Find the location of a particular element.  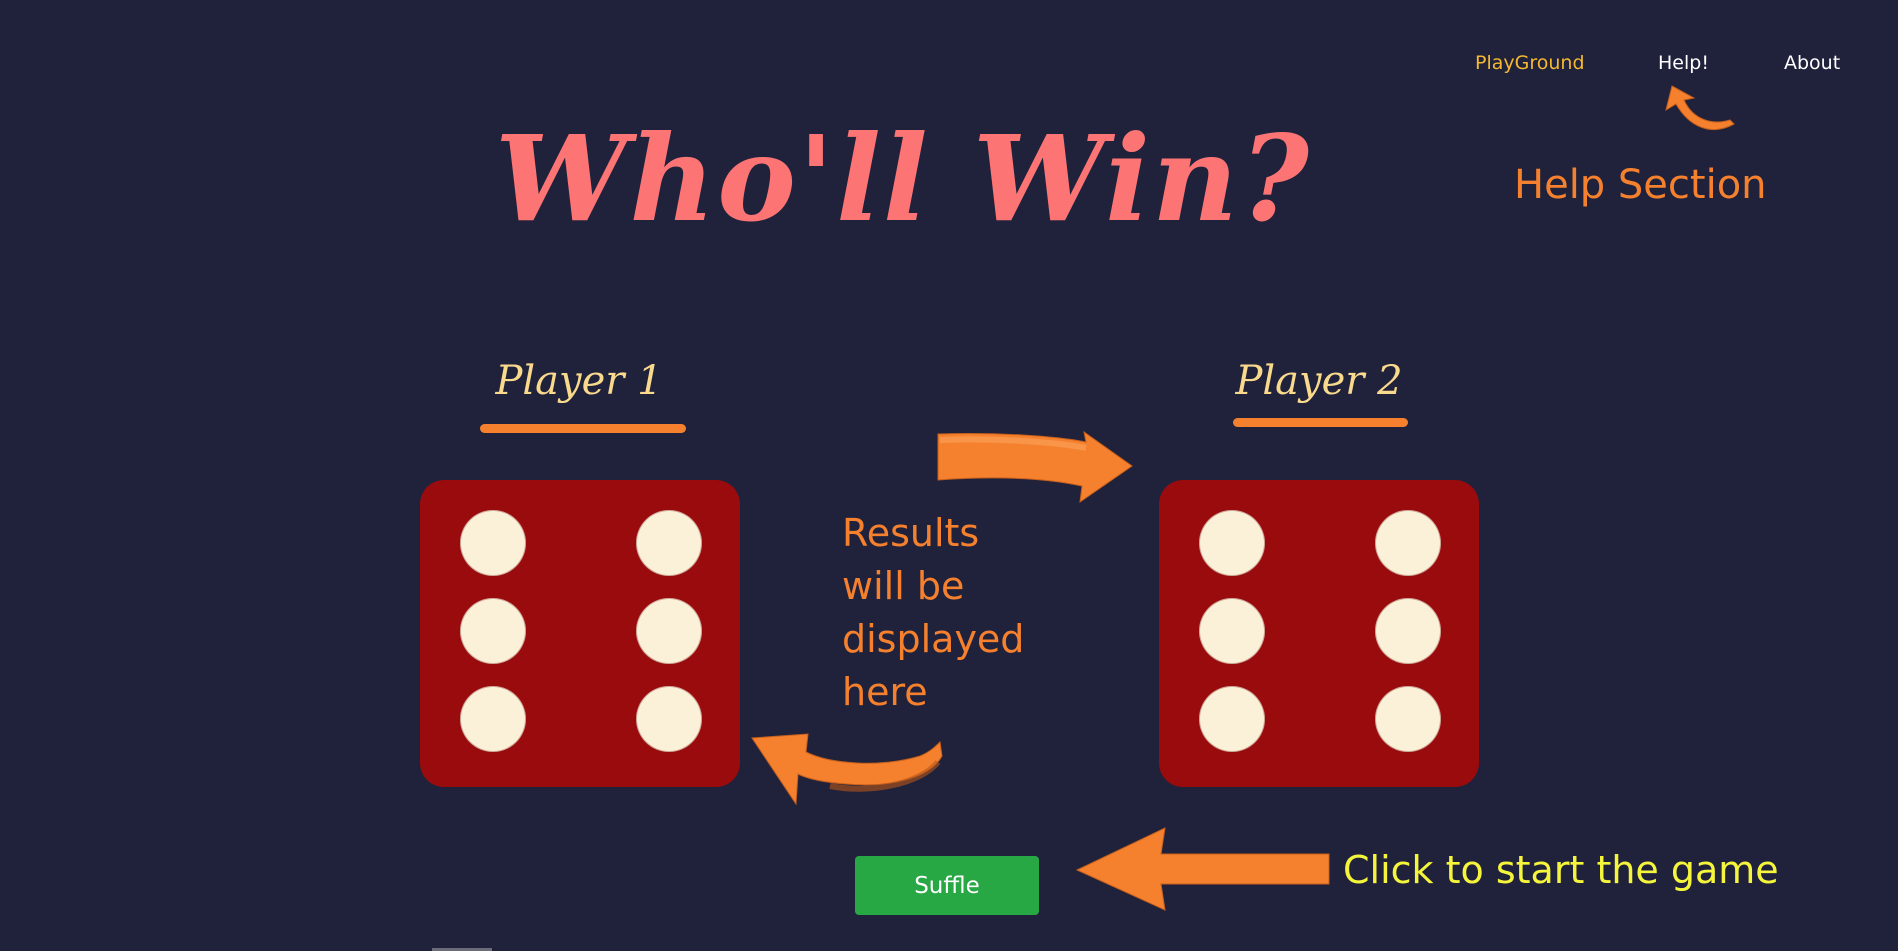

help-section-note: Help Section is located at coordinates (1640, 185).